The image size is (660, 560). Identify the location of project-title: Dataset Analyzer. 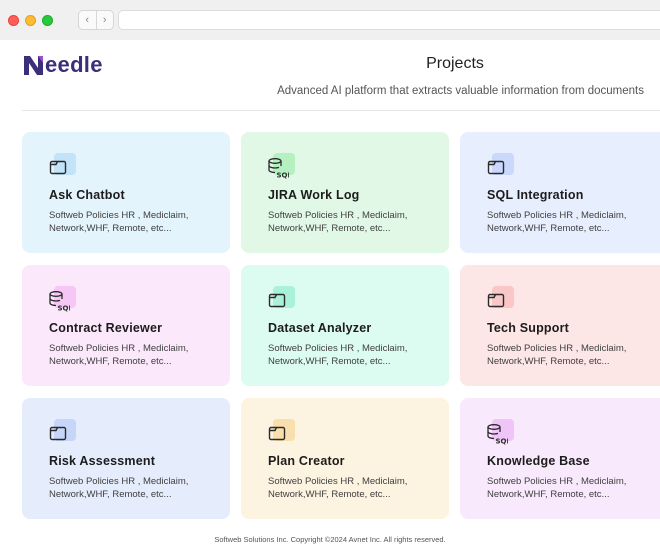
(320, 328).